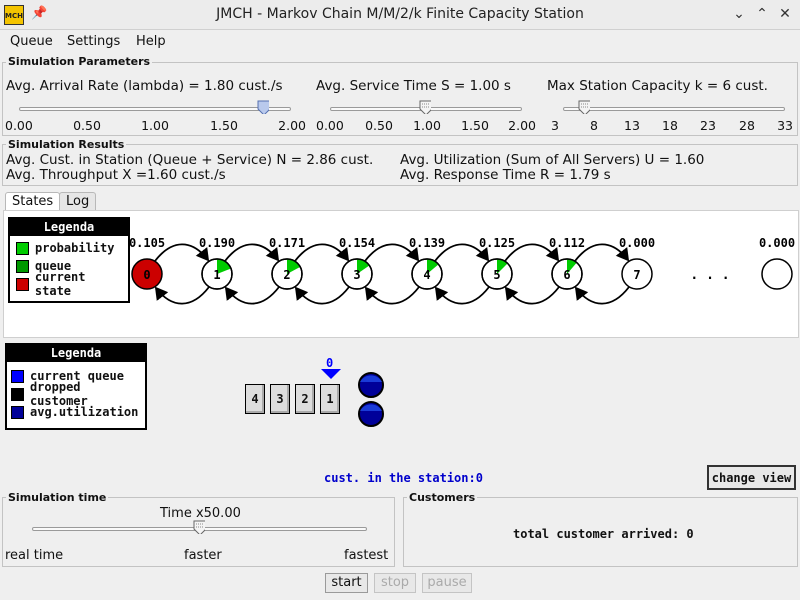 This screenshot has height=600, width=800. What do you see at coordinates (280, 399) in the screenshot?
I see `queue-slot: 3` at bounding box center [280, 399].